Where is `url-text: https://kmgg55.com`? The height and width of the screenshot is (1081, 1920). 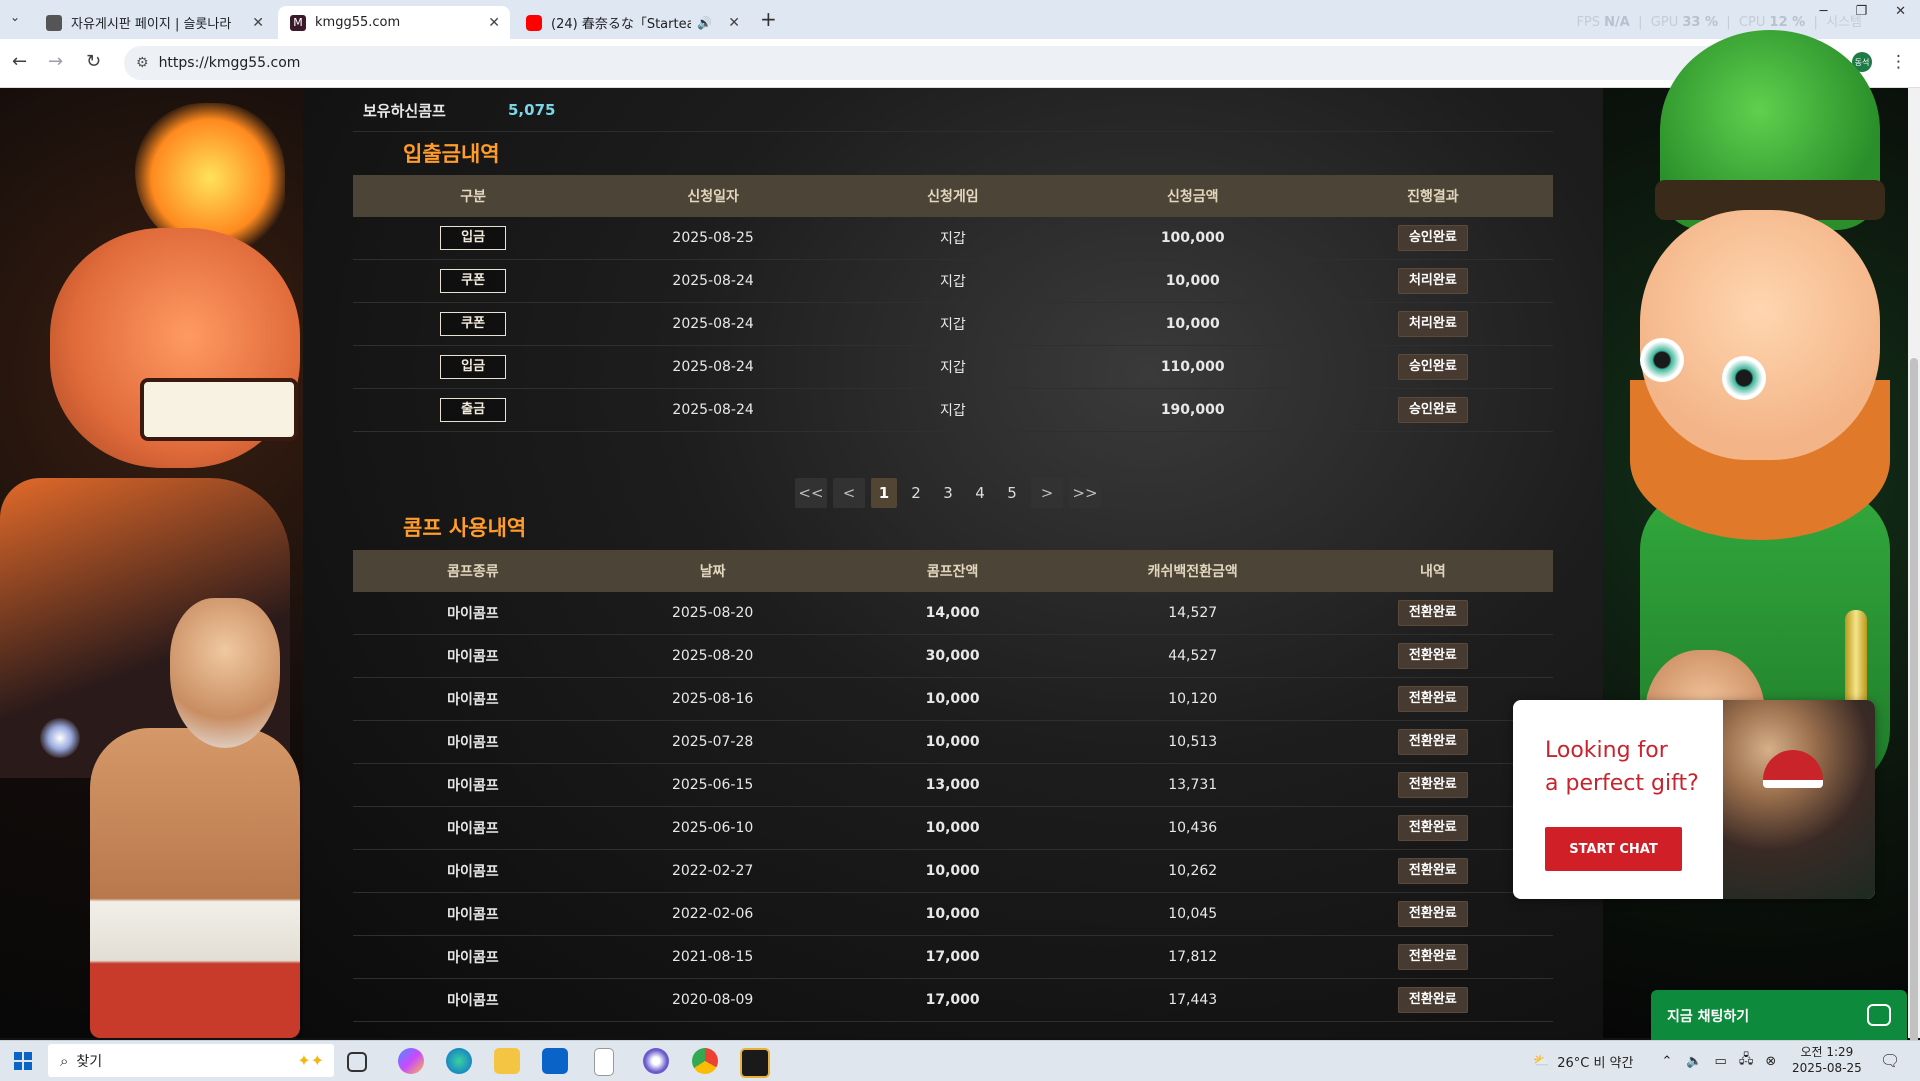
url-text: https://kmgg55.com is located at coordinates (230, 63).